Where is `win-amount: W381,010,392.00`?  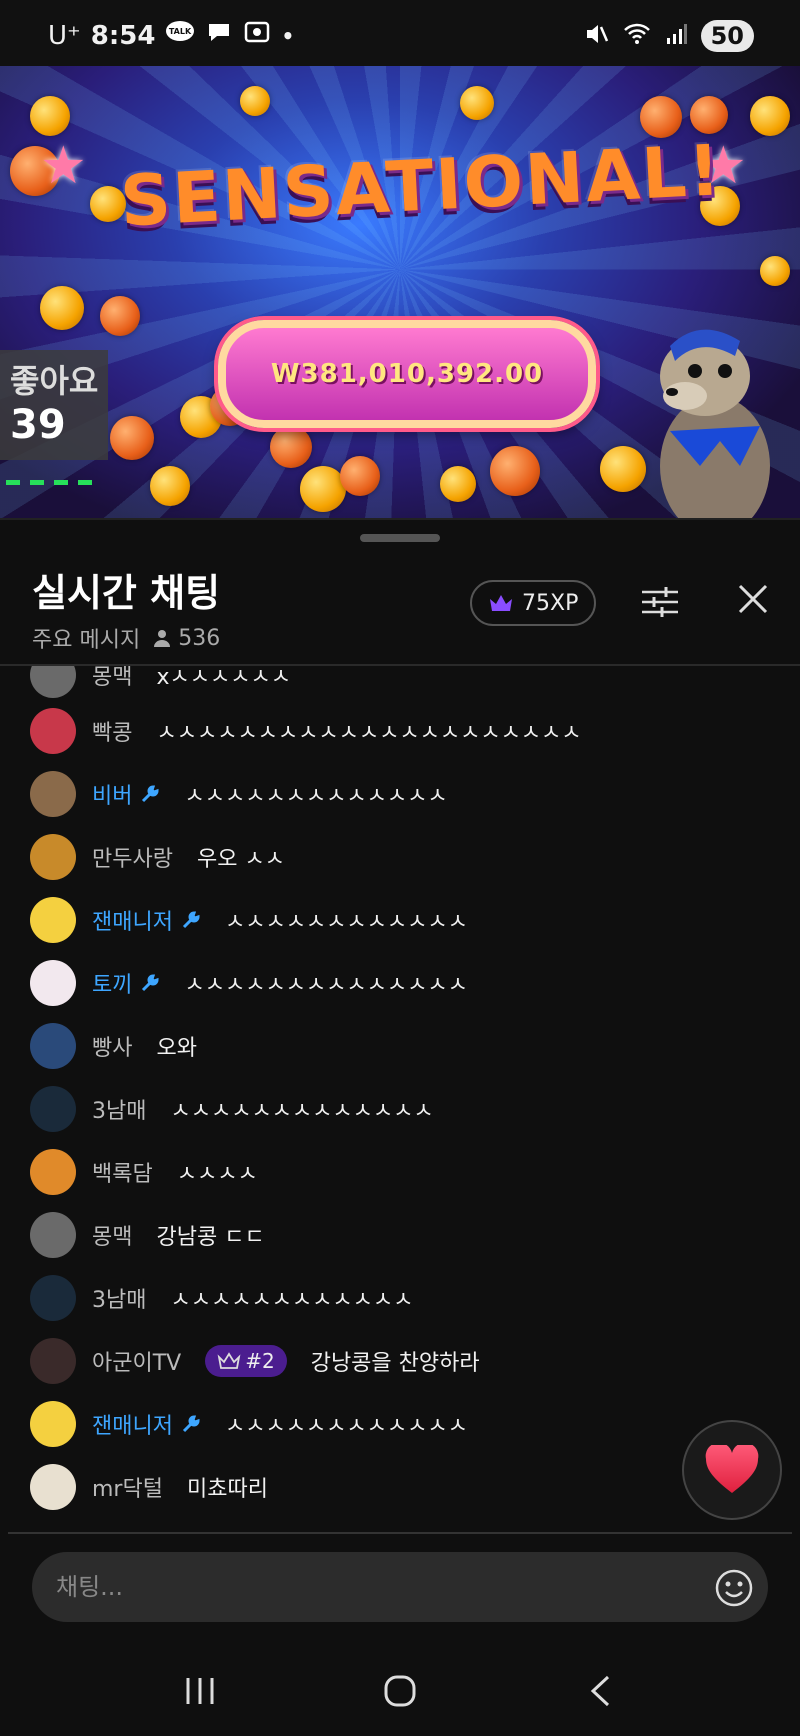
win-amount: W381,010,392.00 is located at coordinates (407, 374).